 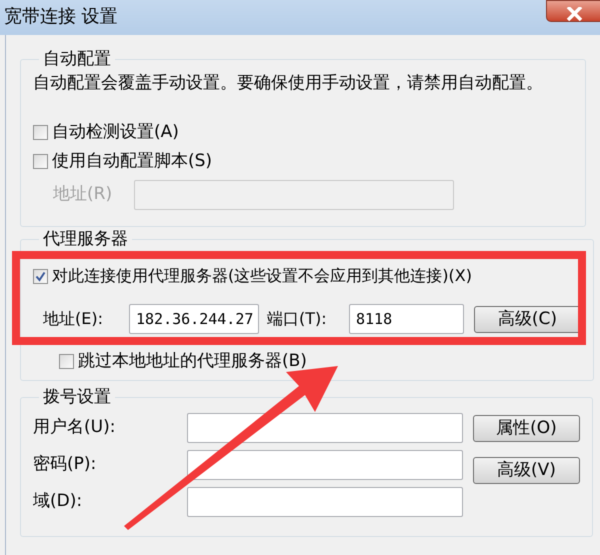 I want to click on group-title: 代理服务器, so click(x=85, y=239).